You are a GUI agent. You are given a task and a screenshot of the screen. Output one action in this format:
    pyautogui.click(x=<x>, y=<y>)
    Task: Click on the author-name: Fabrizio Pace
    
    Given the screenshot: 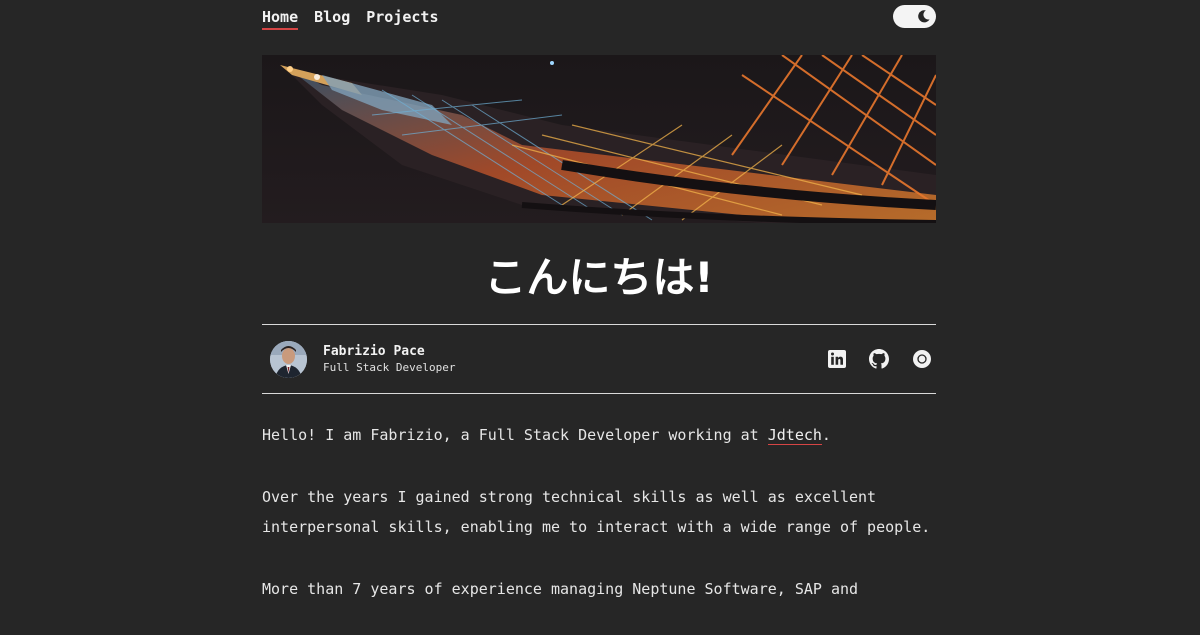 What is the action you would take?
    pyautogui.click(x=374, y=351)
    